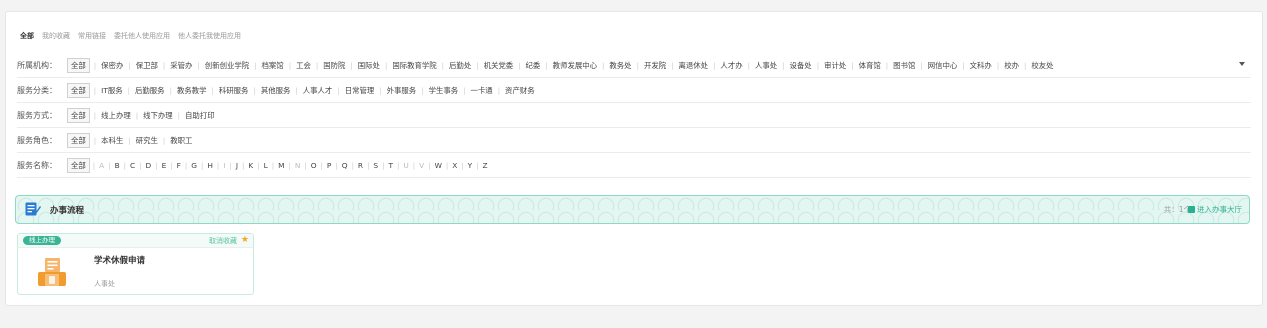  Describe the element at coordinates (181, 140) in the screenshot. I see `filter-role-option: 教职工` at that location.